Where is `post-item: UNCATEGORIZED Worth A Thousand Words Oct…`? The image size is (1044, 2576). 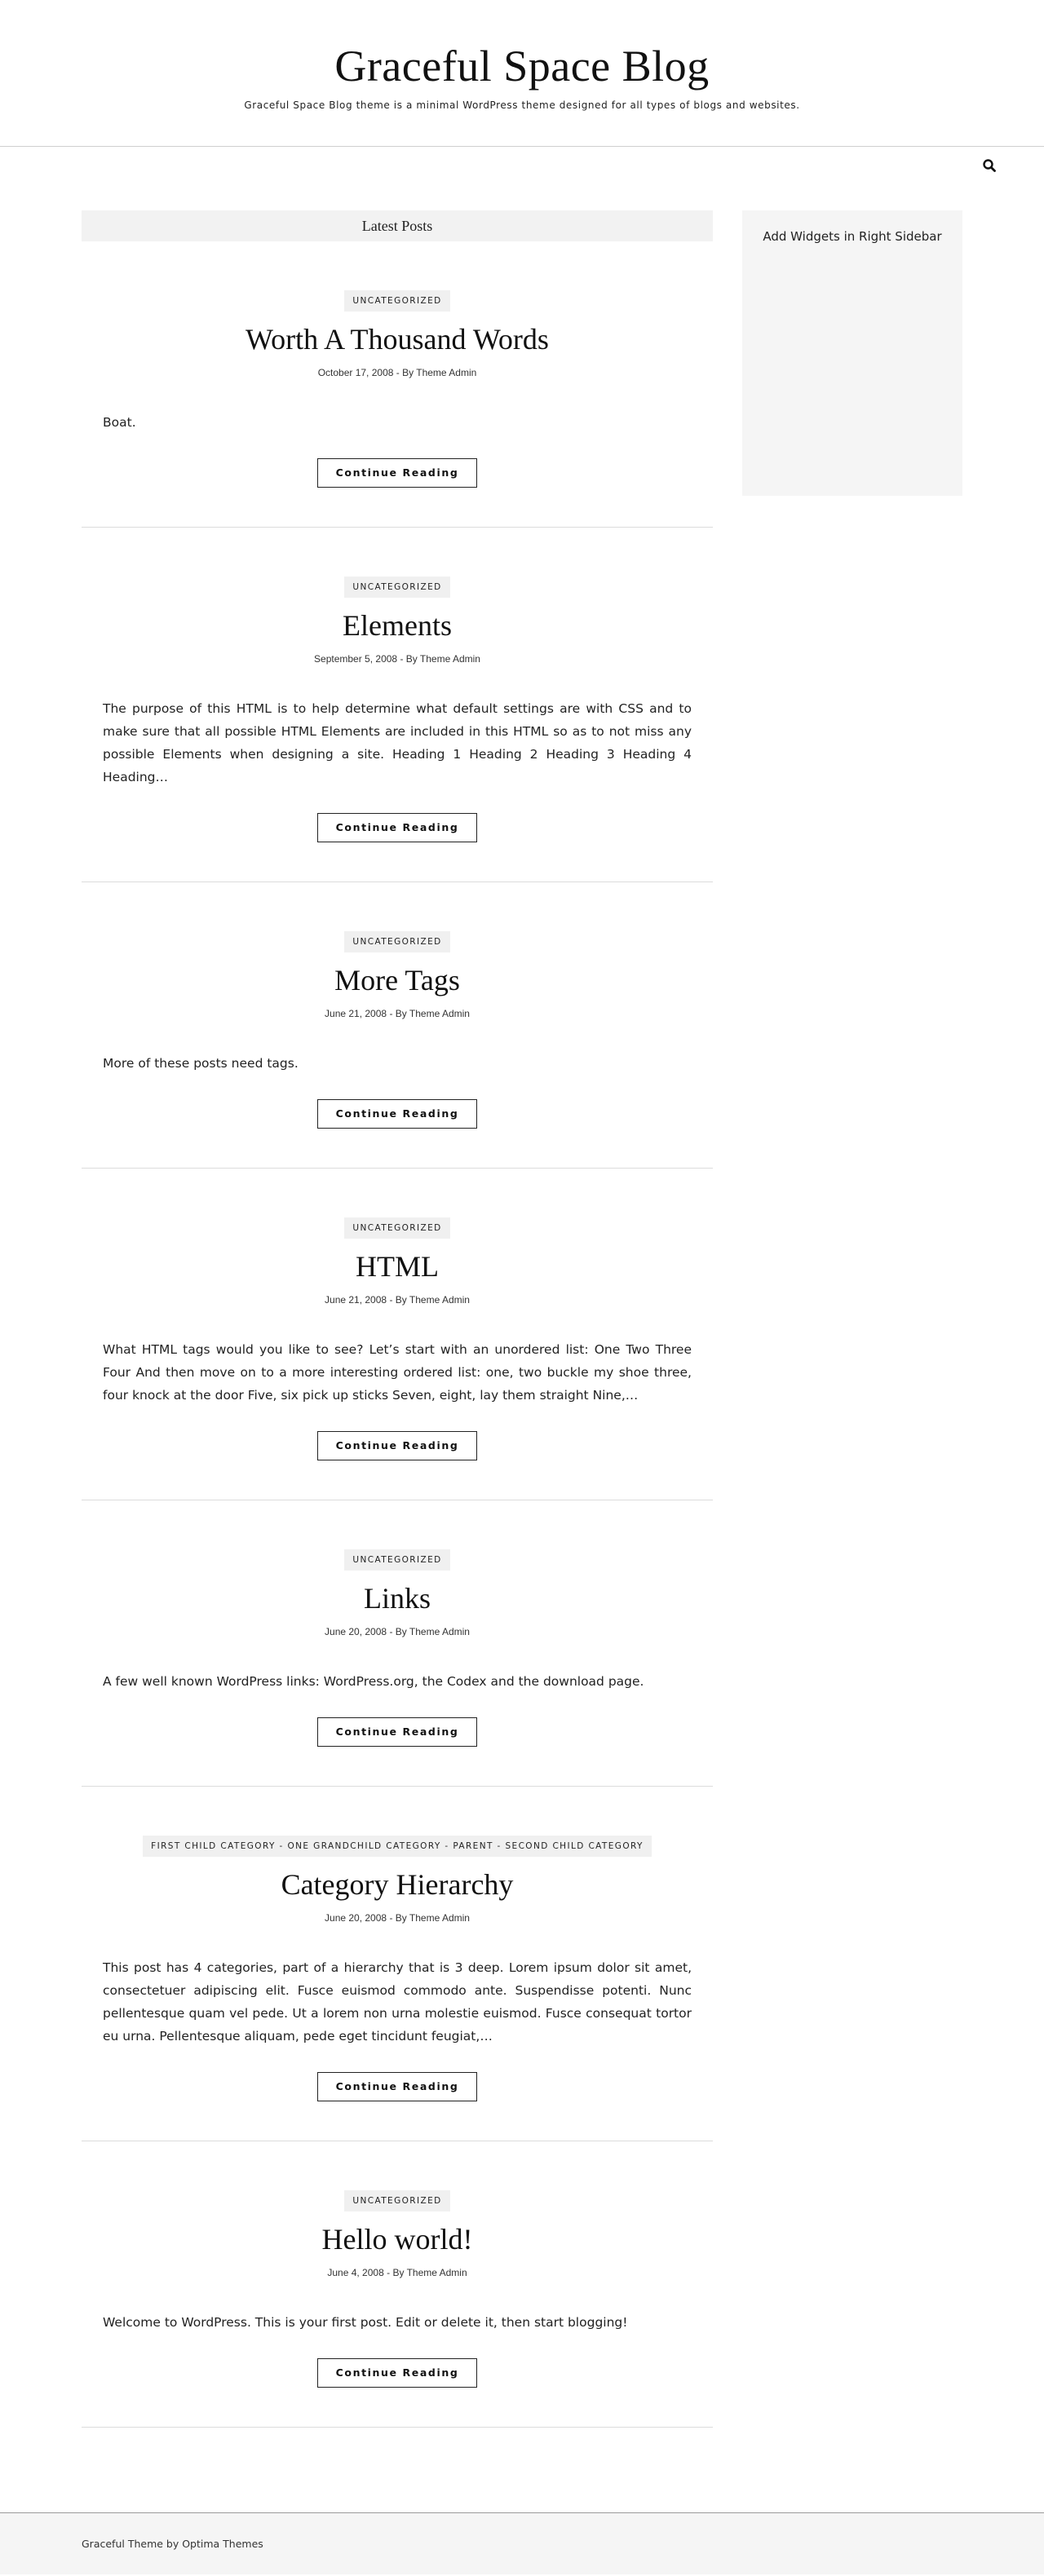 post-item: UNCATEGORIZED Worth A Thousand Words Oct… is located at coordinates (397, 384).